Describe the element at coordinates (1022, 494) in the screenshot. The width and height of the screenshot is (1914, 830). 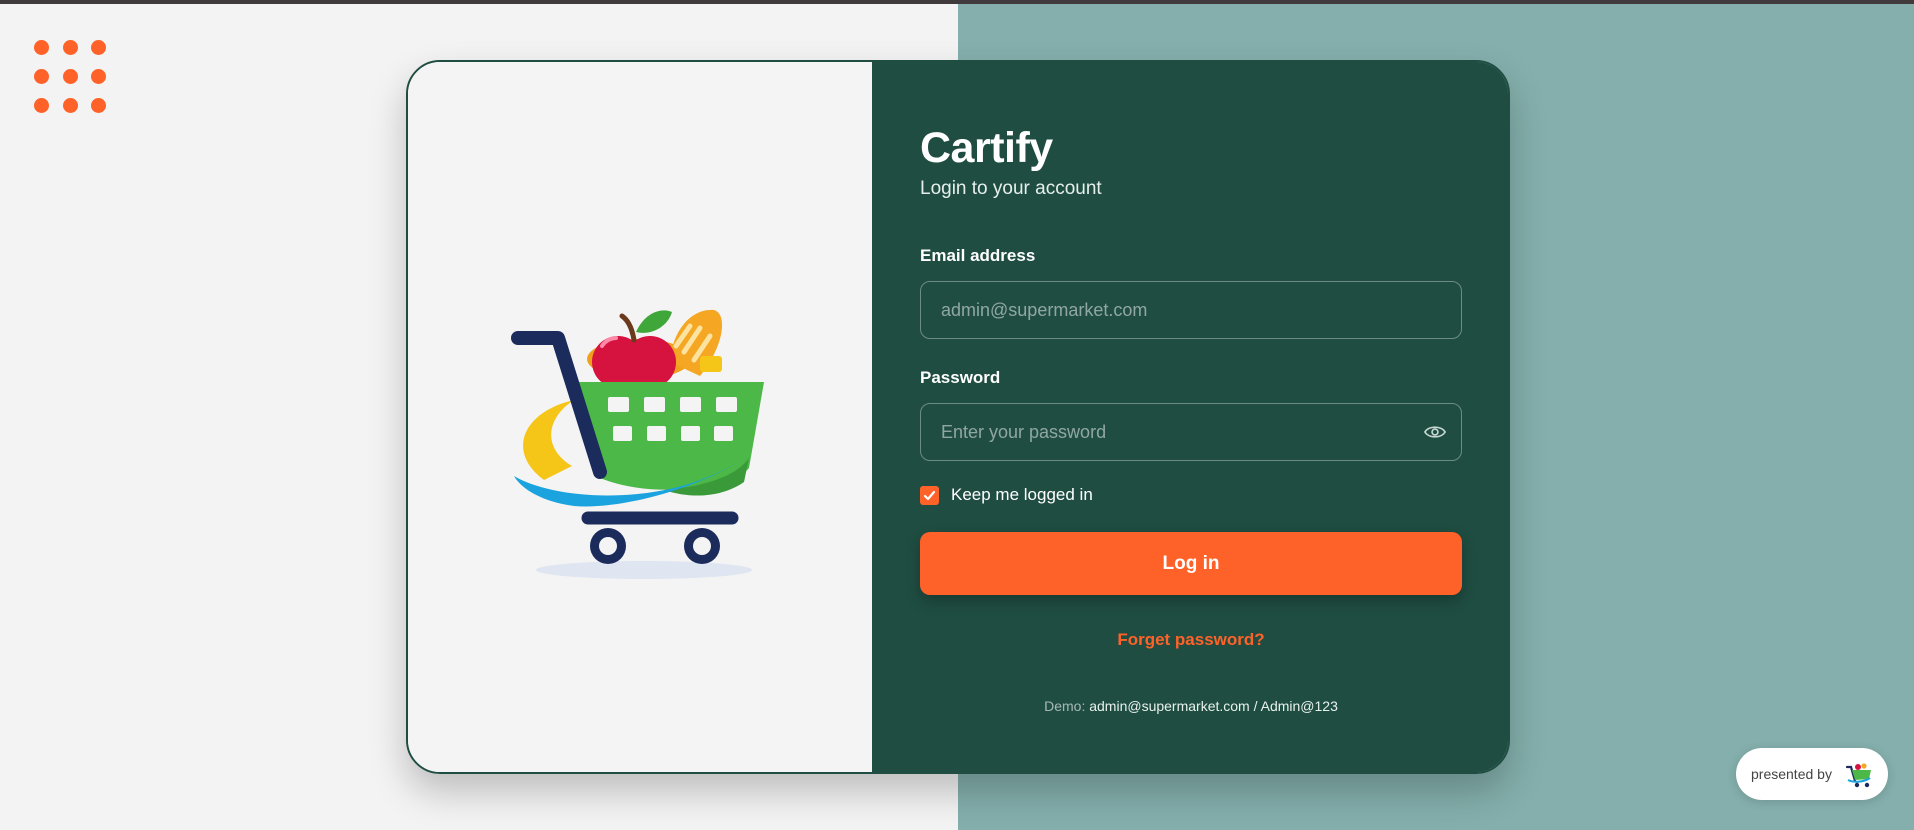
I see `remember-me-label: Keep me logged in` at that location.